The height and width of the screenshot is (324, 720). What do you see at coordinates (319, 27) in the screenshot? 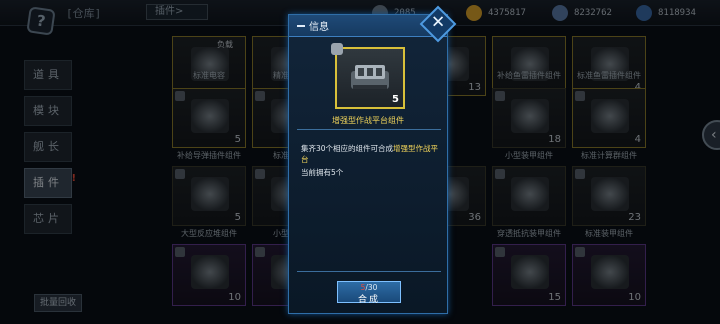
I see `dialog-title: 信息` at bounding box center [319, 27].